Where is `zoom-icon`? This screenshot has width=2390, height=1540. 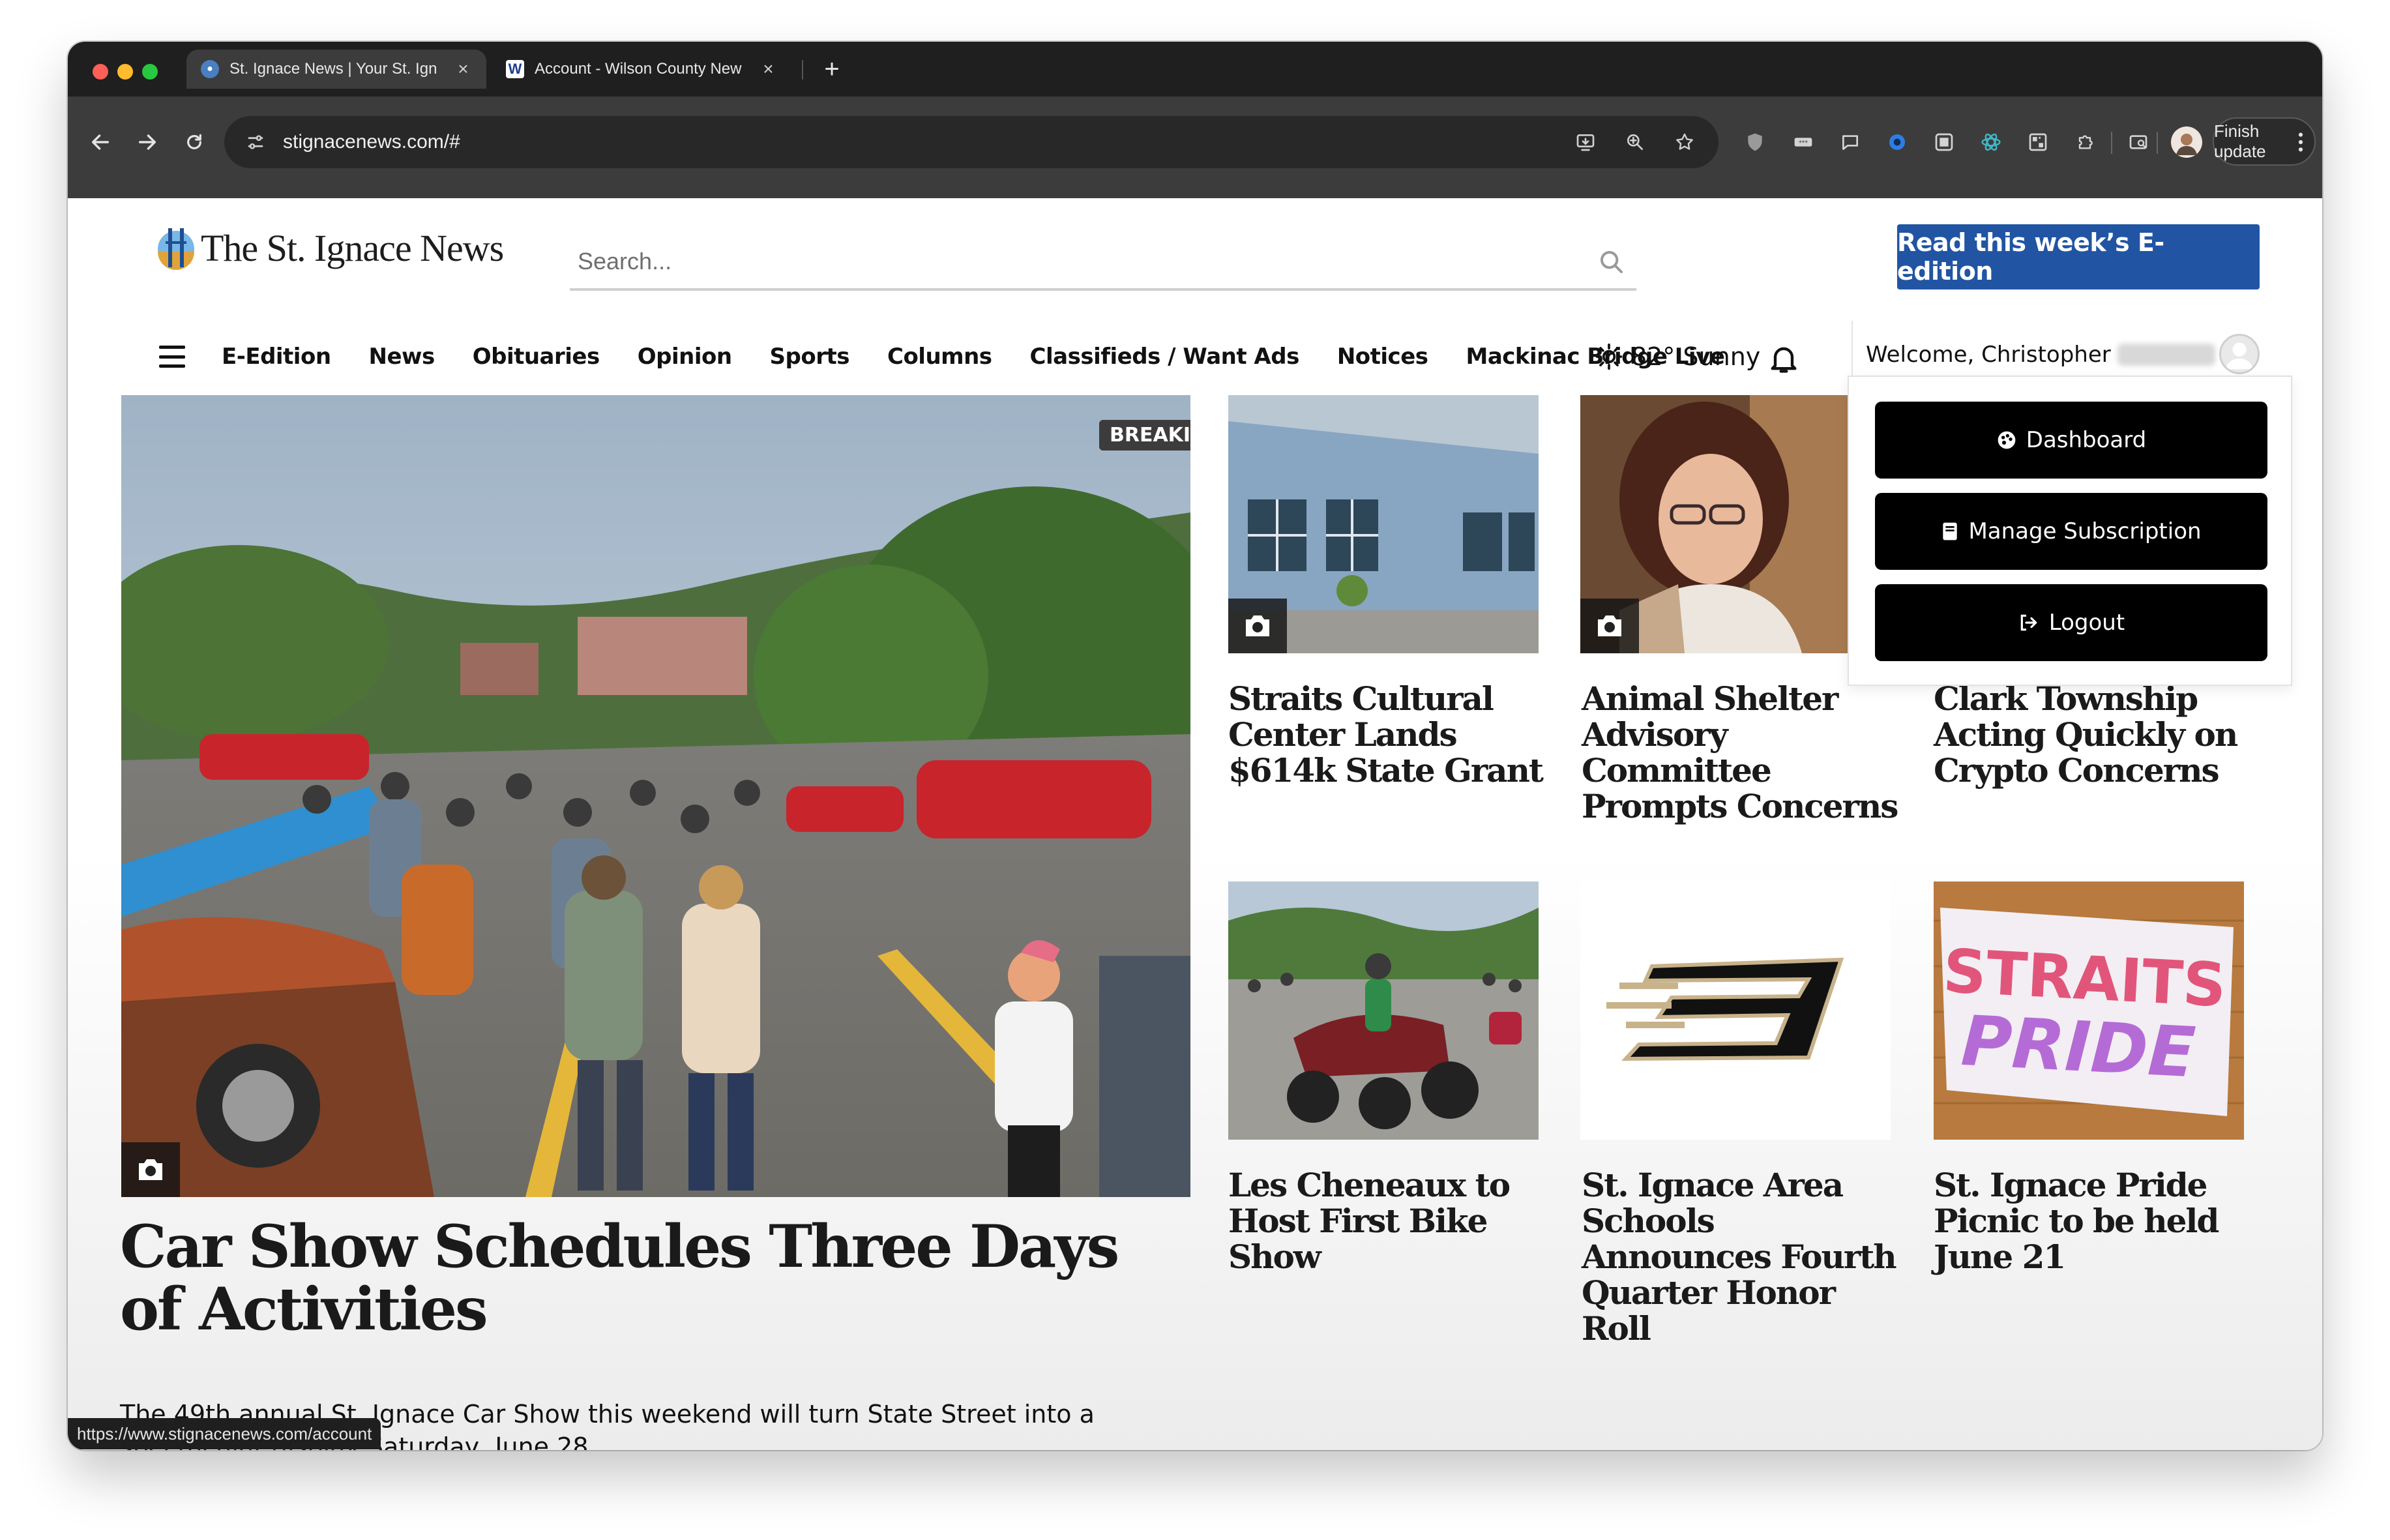
zoom-icon is located at coordinates (1635, 142).